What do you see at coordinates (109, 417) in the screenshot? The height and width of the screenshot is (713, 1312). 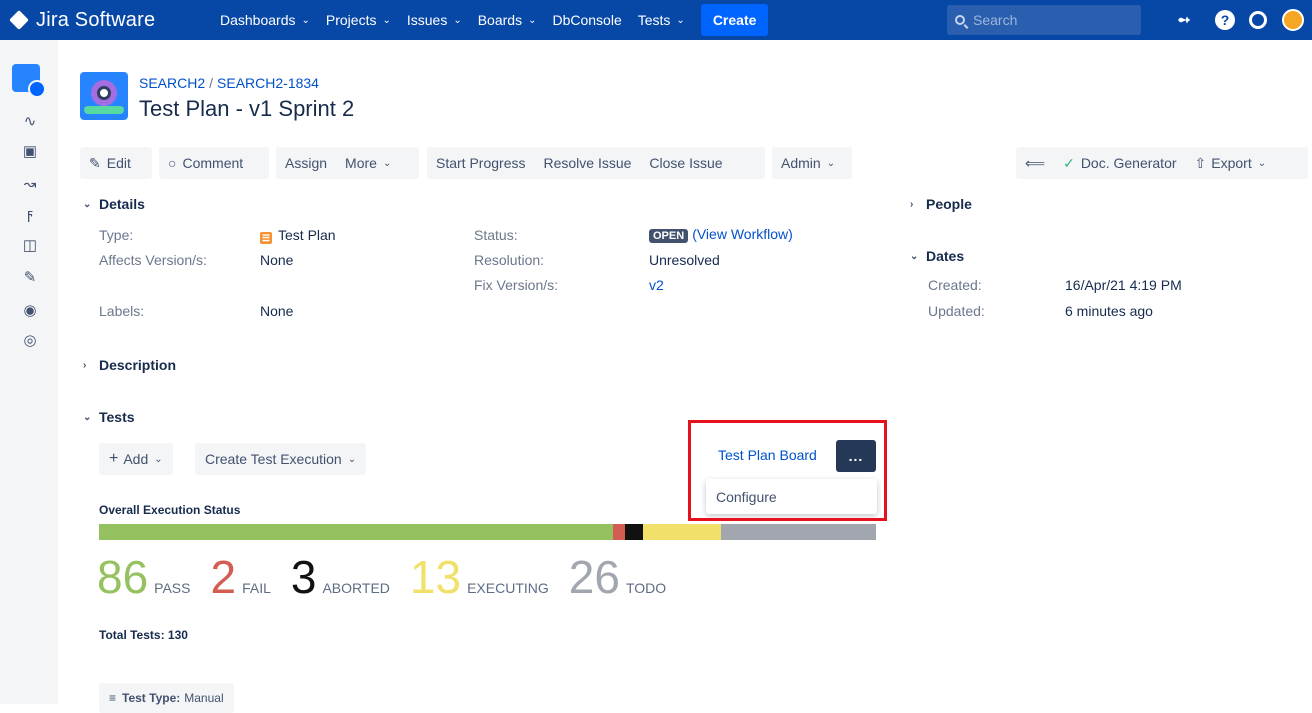 I see `tests-toggle: ⌄ Tests` at bounding box center [109, 417].